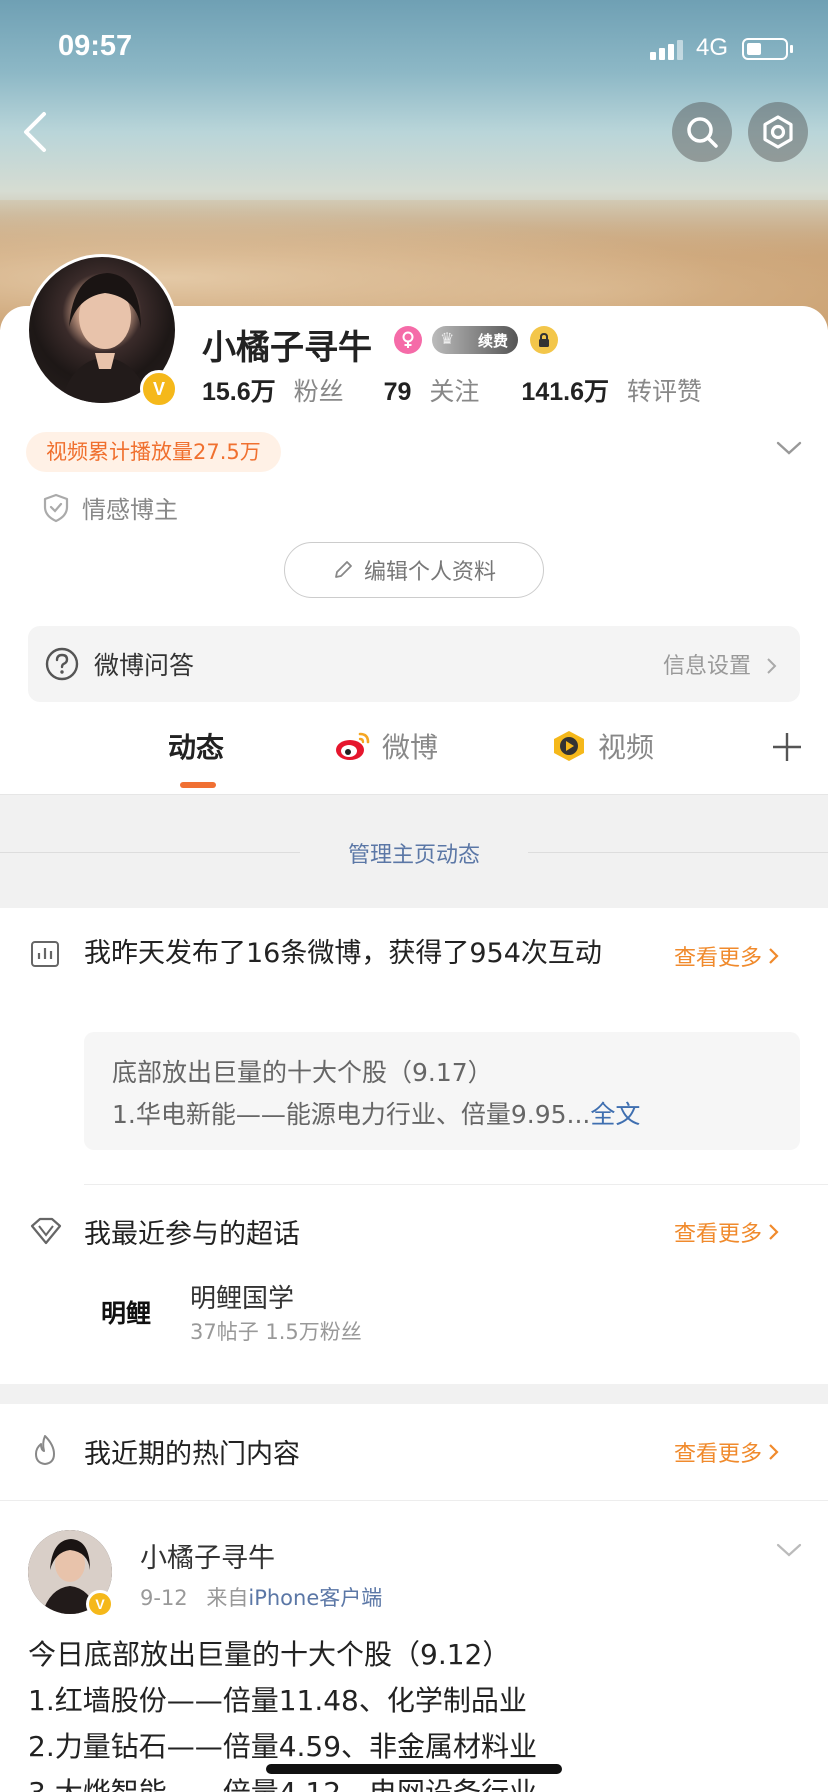 The image size is (828, 1792). Describe the element at coordinates (198, 785) in the screenshot. I see `tab-active-indicator` at that location.